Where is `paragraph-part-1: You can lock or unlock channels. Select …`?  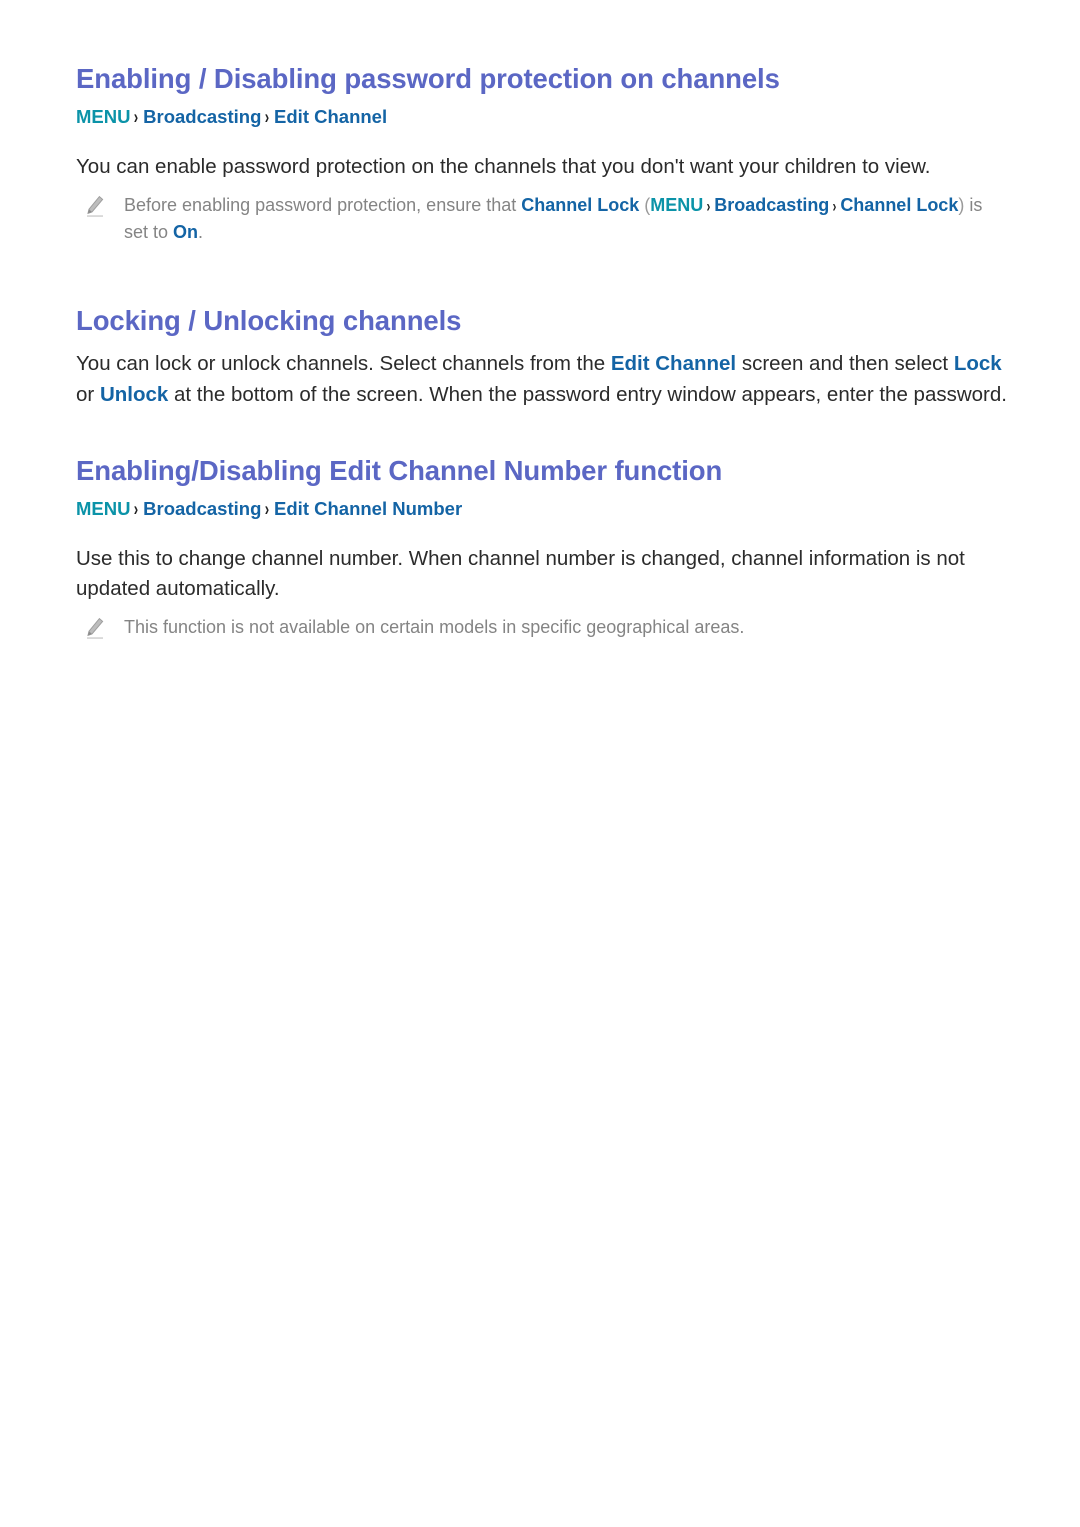
paragraph-part-1: You can lock or unlock channels. Select … is located at coordinates (343, 364).